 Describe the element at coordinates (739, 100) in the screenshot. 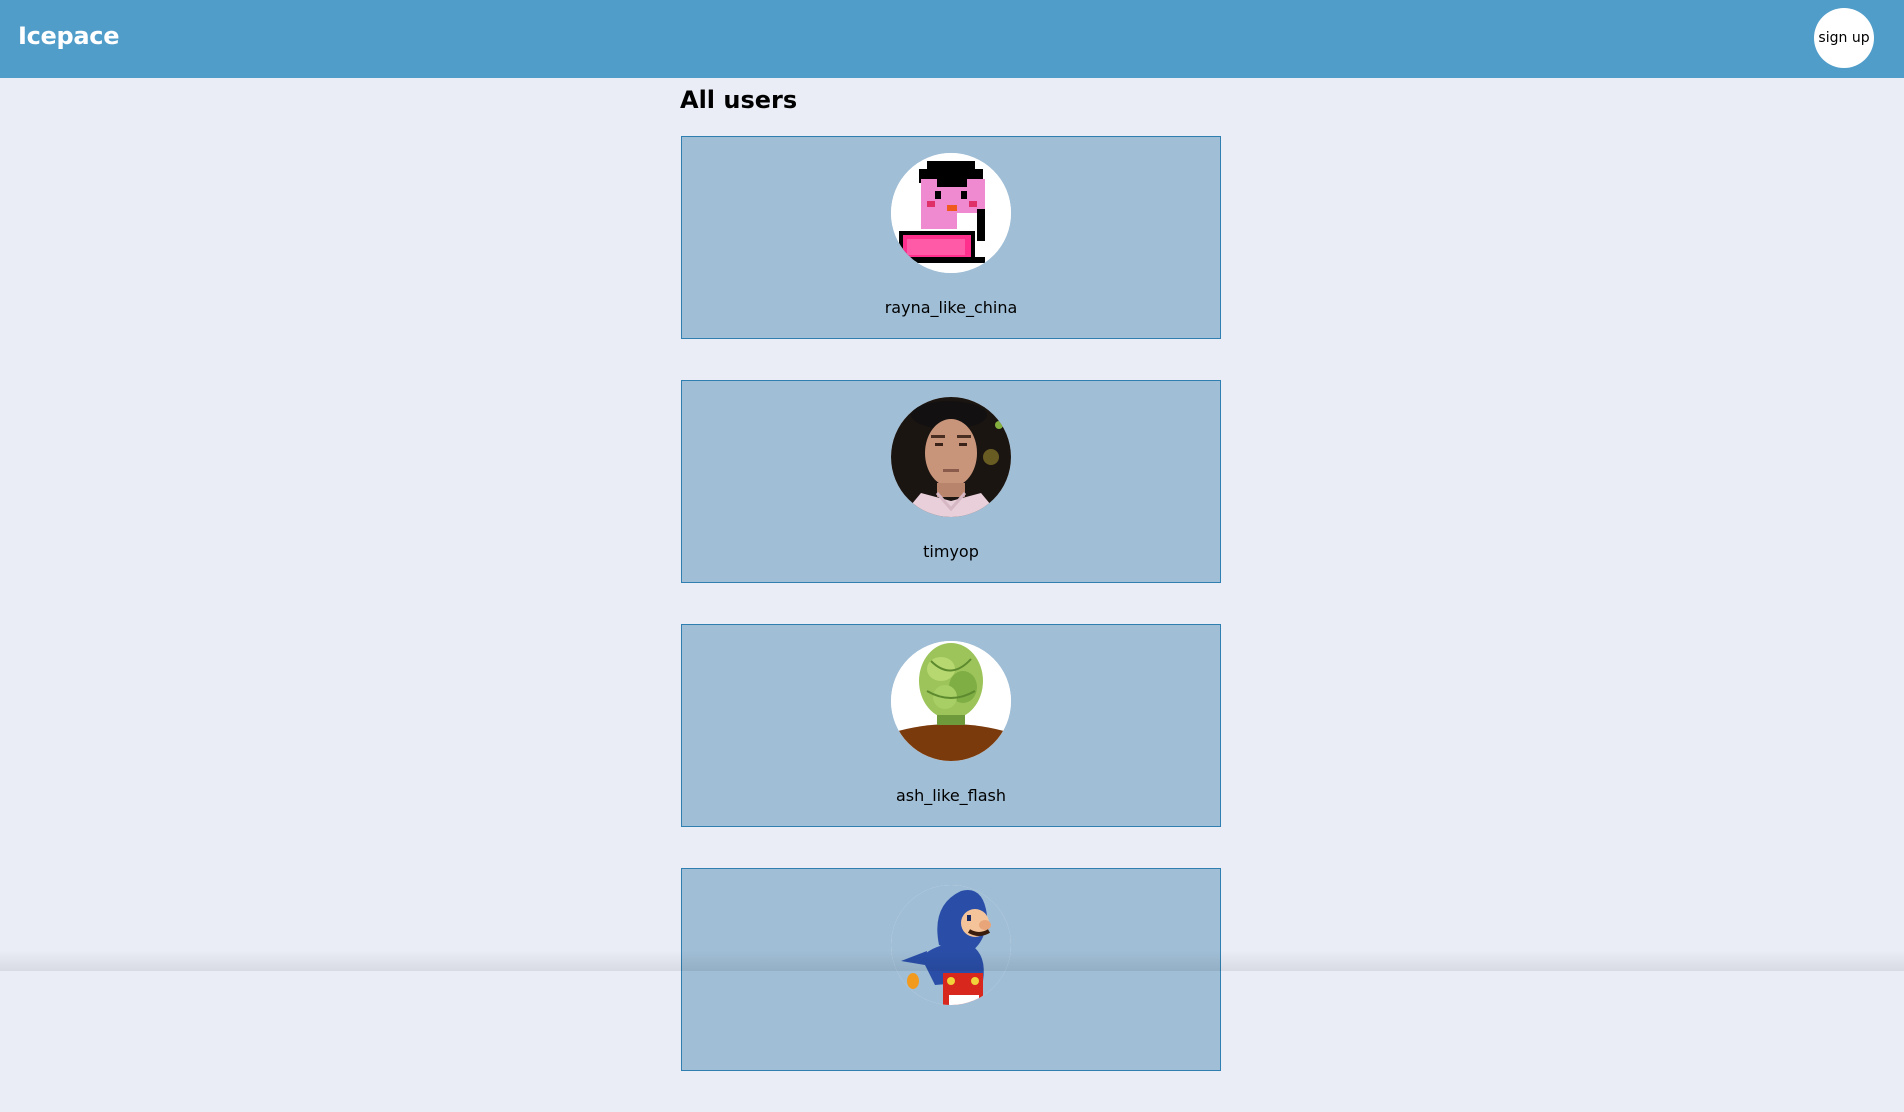

I see `page-title: All users` at that location.